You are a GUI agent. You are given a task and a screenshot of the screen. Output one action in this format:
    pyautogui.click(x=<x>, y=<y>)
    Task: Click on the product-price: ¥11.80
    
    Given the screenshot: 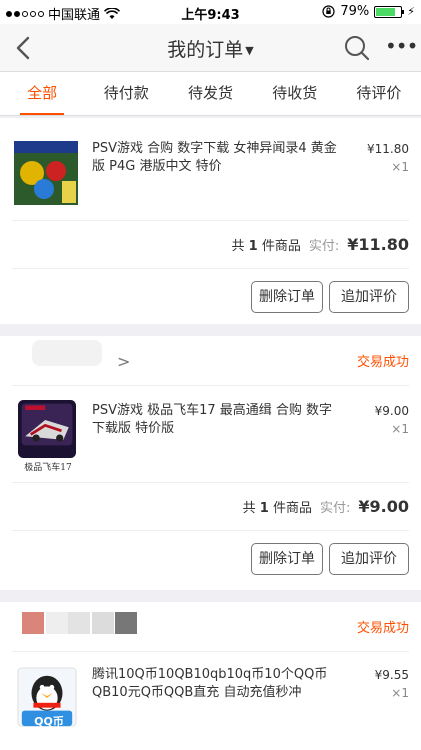 What is the action you would take?
    pyautogui.click(x=388, y=149)
    